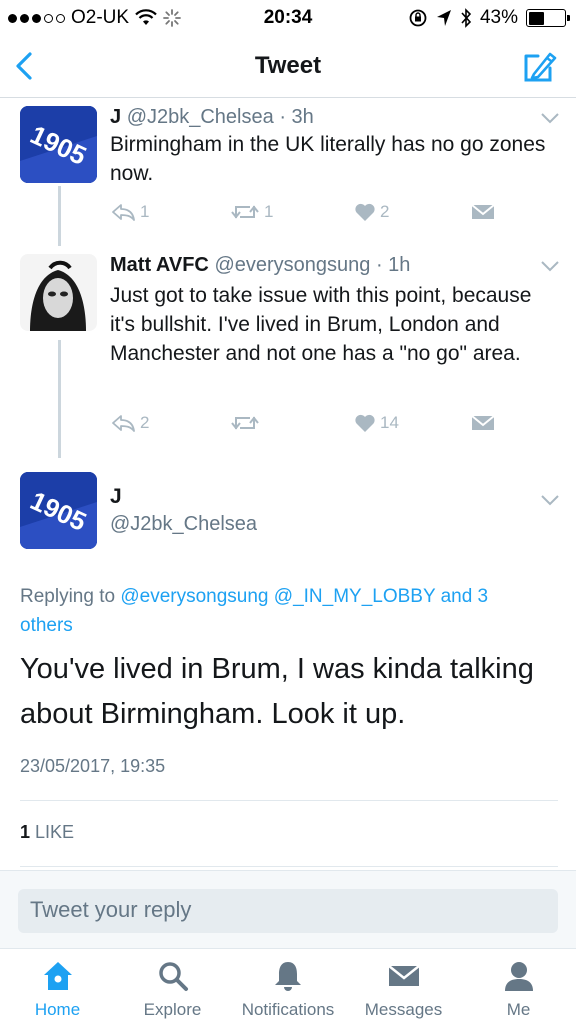 This screenshot has height=1024, width=576. What do you see at coordinates (498, 17) in the screenshot?
I see `battery-percent: 43%` at bounding box center [498, 17].